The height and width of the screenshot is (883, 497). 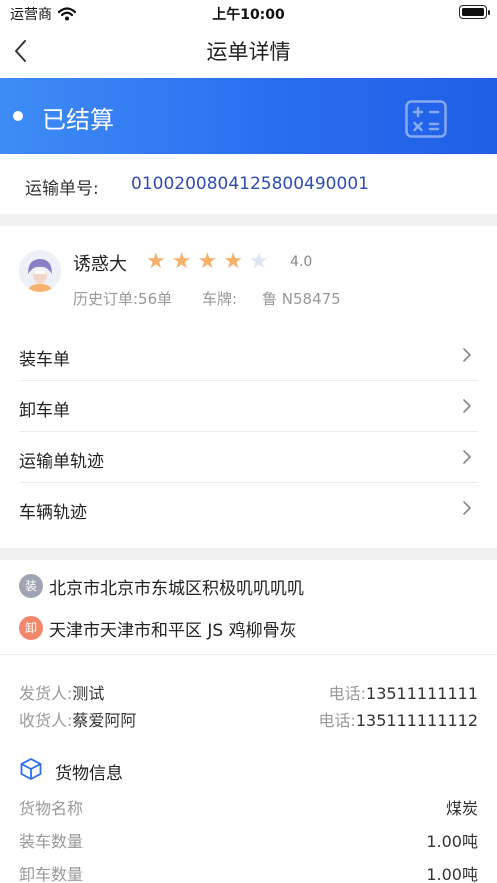 I want to click on receiver-label: 收货人:, so click(x=46, y=720).